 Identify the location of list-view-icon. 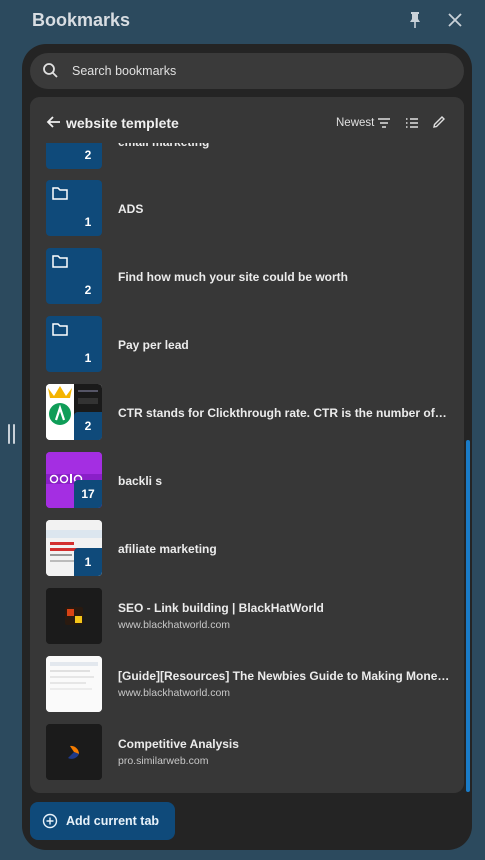
(412, 123).